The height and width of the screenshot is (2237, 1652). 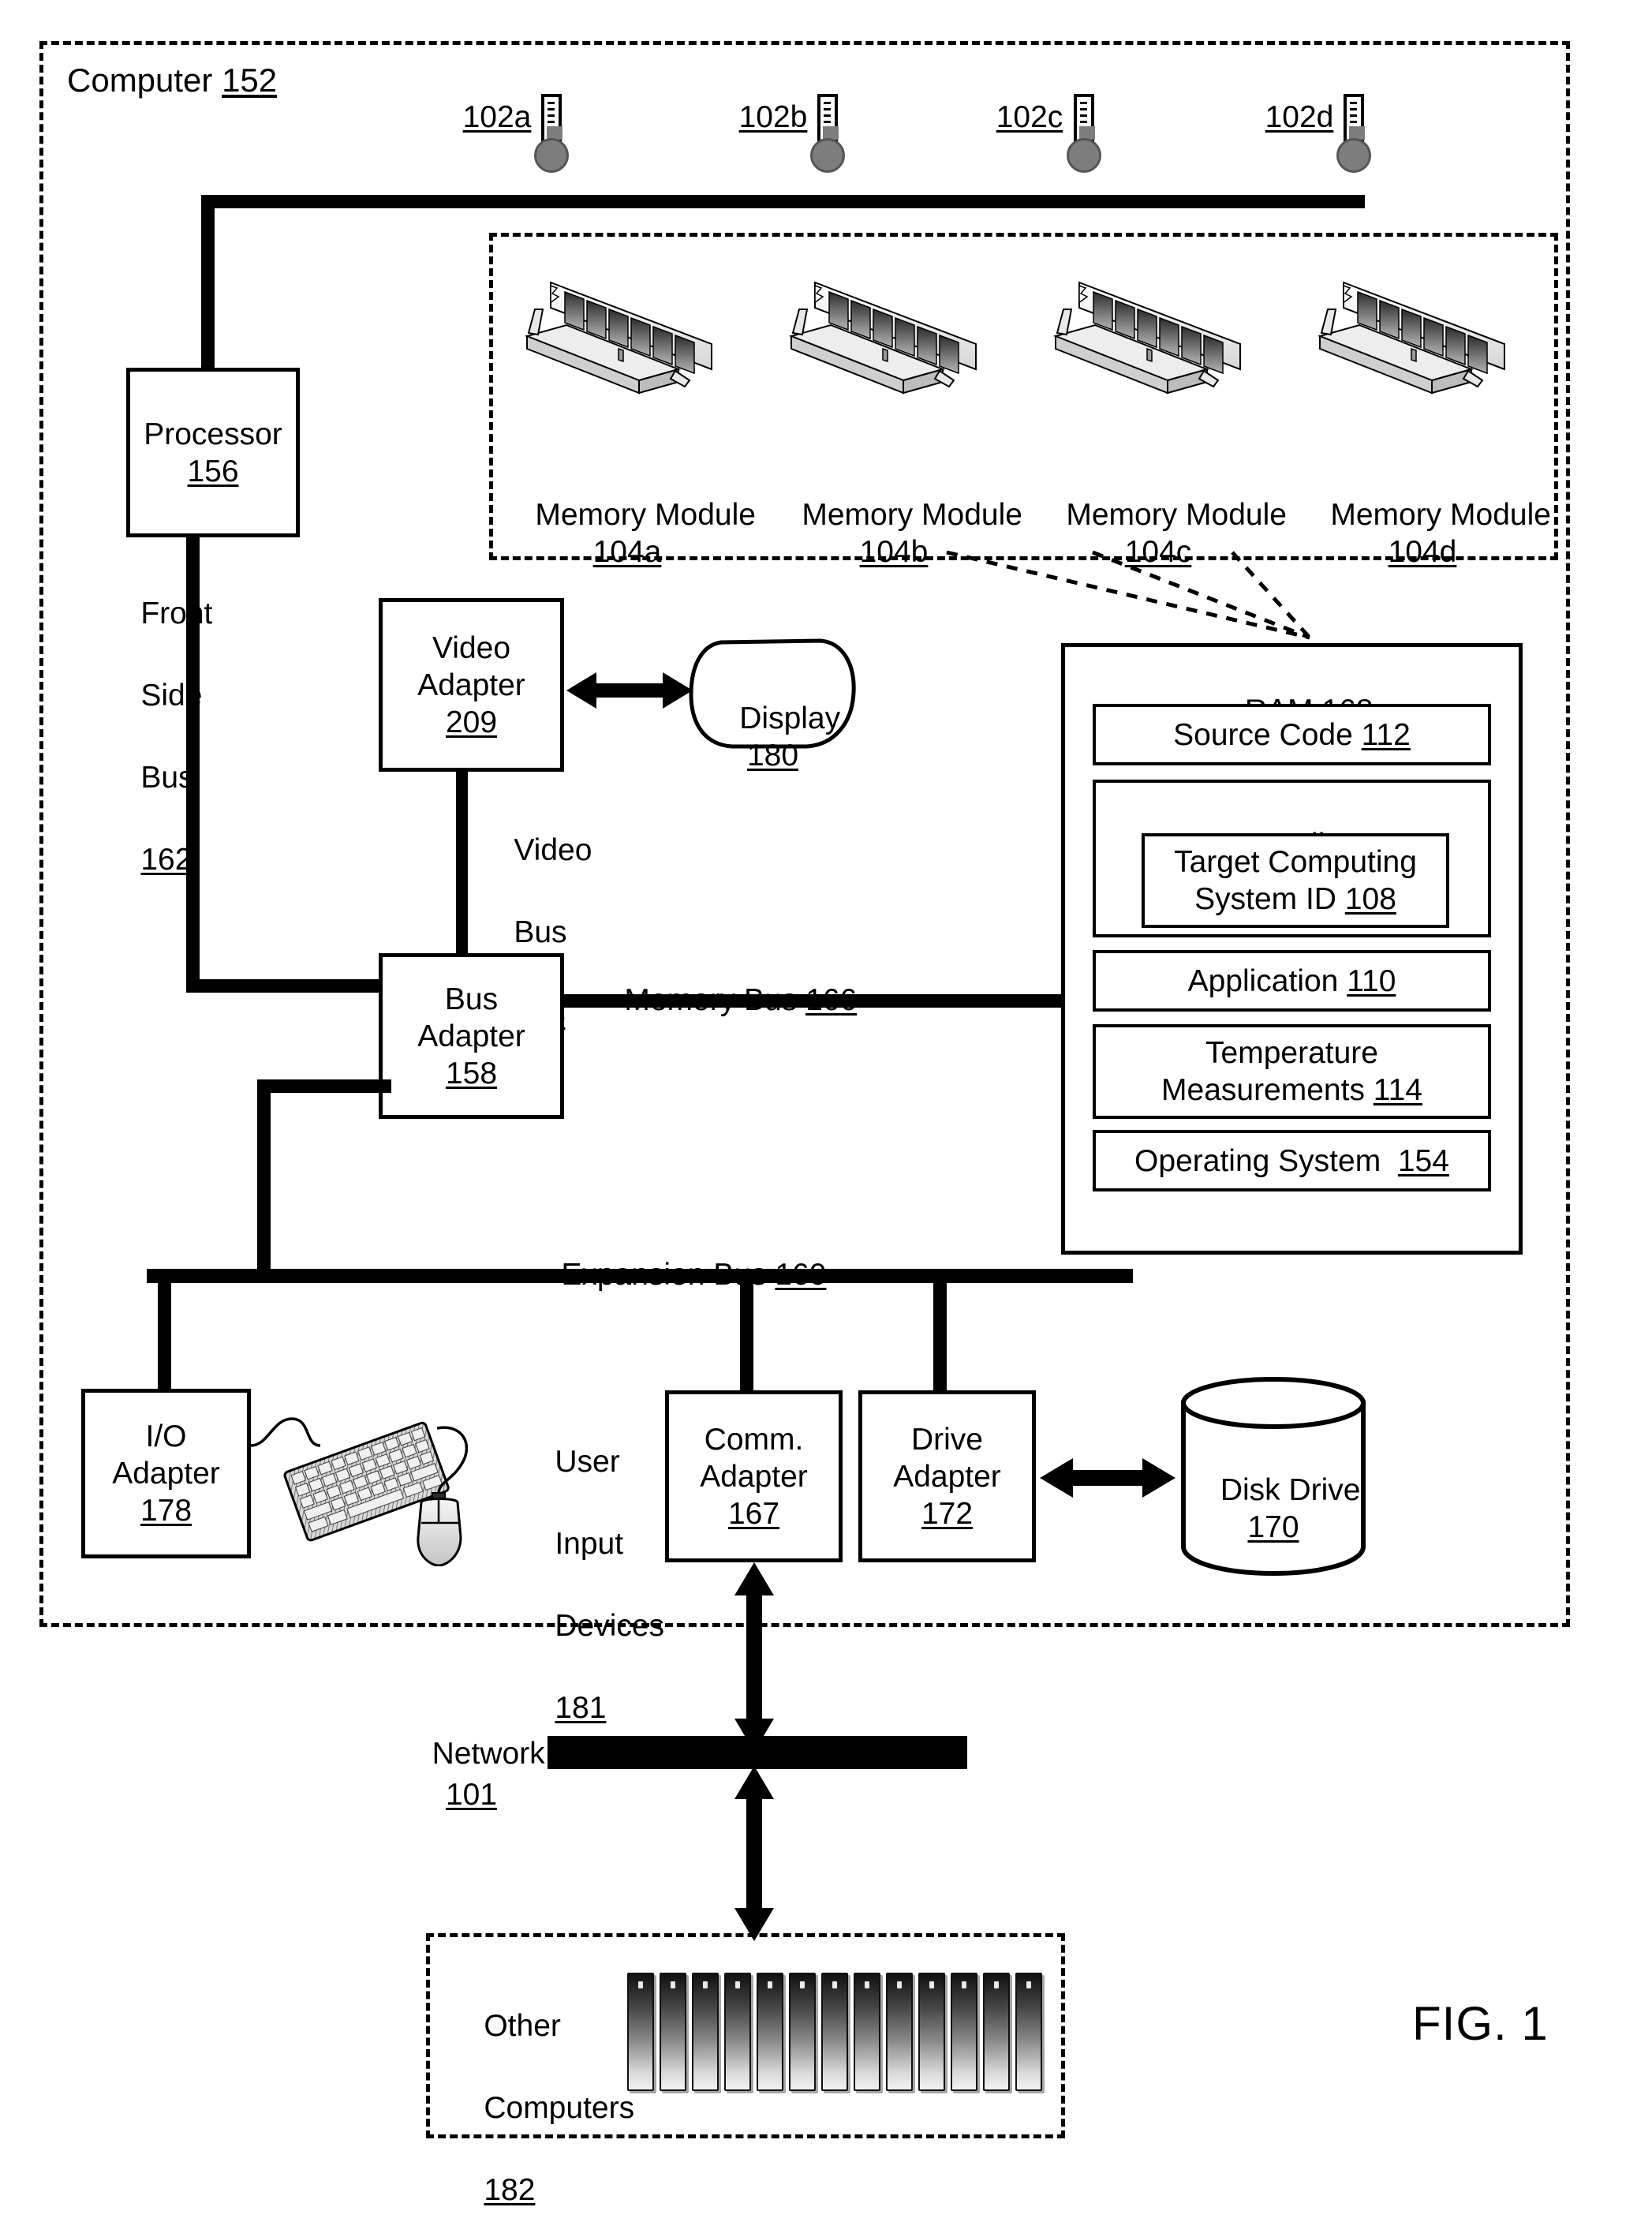 I want to click on drive-disk-arrow, so click(x=1107, y=1477).